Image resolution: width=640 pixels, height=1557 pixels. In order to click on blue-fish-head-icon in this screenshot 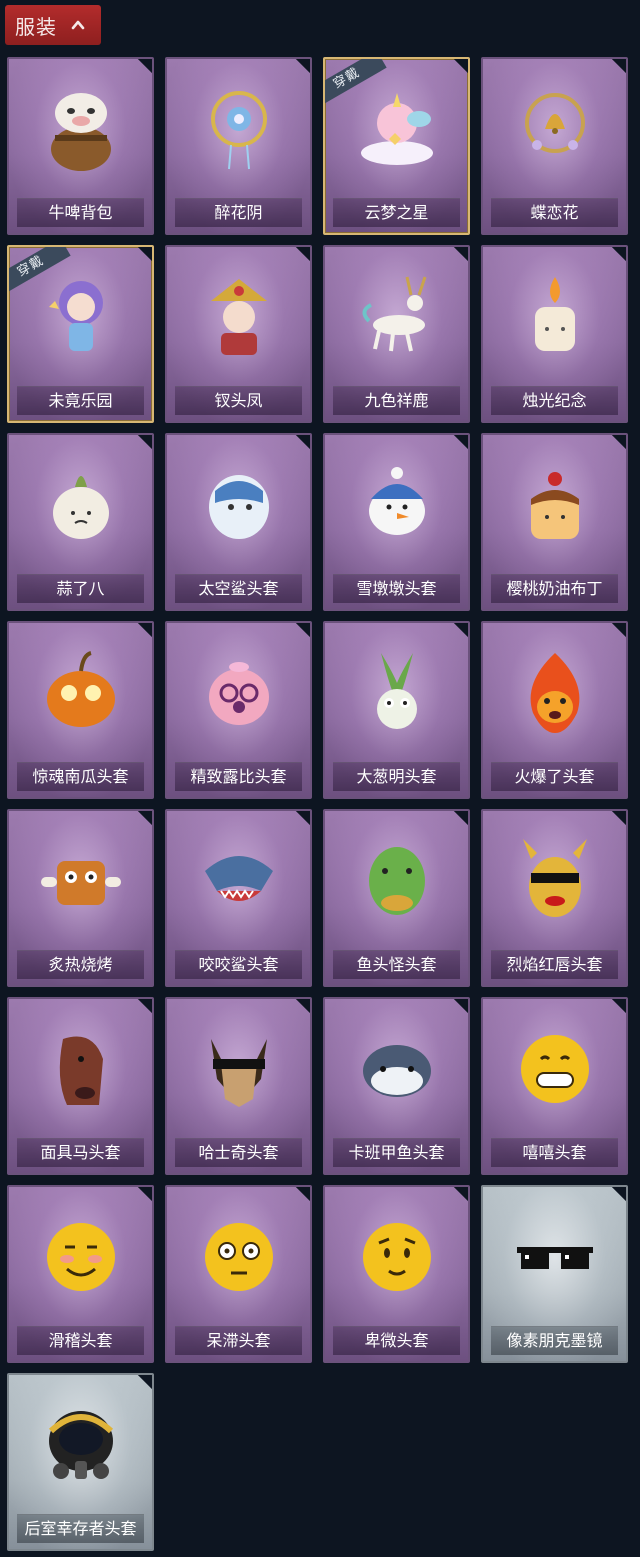, I will do `click(397, 1067)`.